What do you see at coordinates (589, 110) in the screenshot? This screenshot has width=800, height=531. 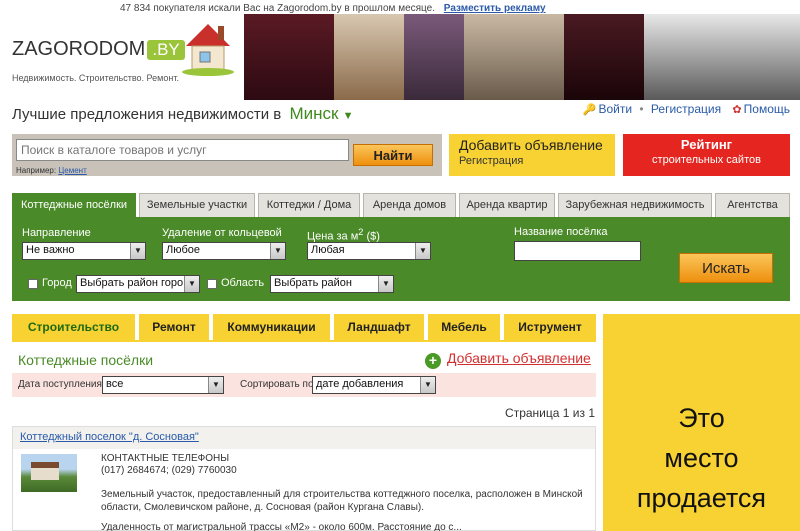 I see `key-icon: 🔑` at bounding box center [589, 110].